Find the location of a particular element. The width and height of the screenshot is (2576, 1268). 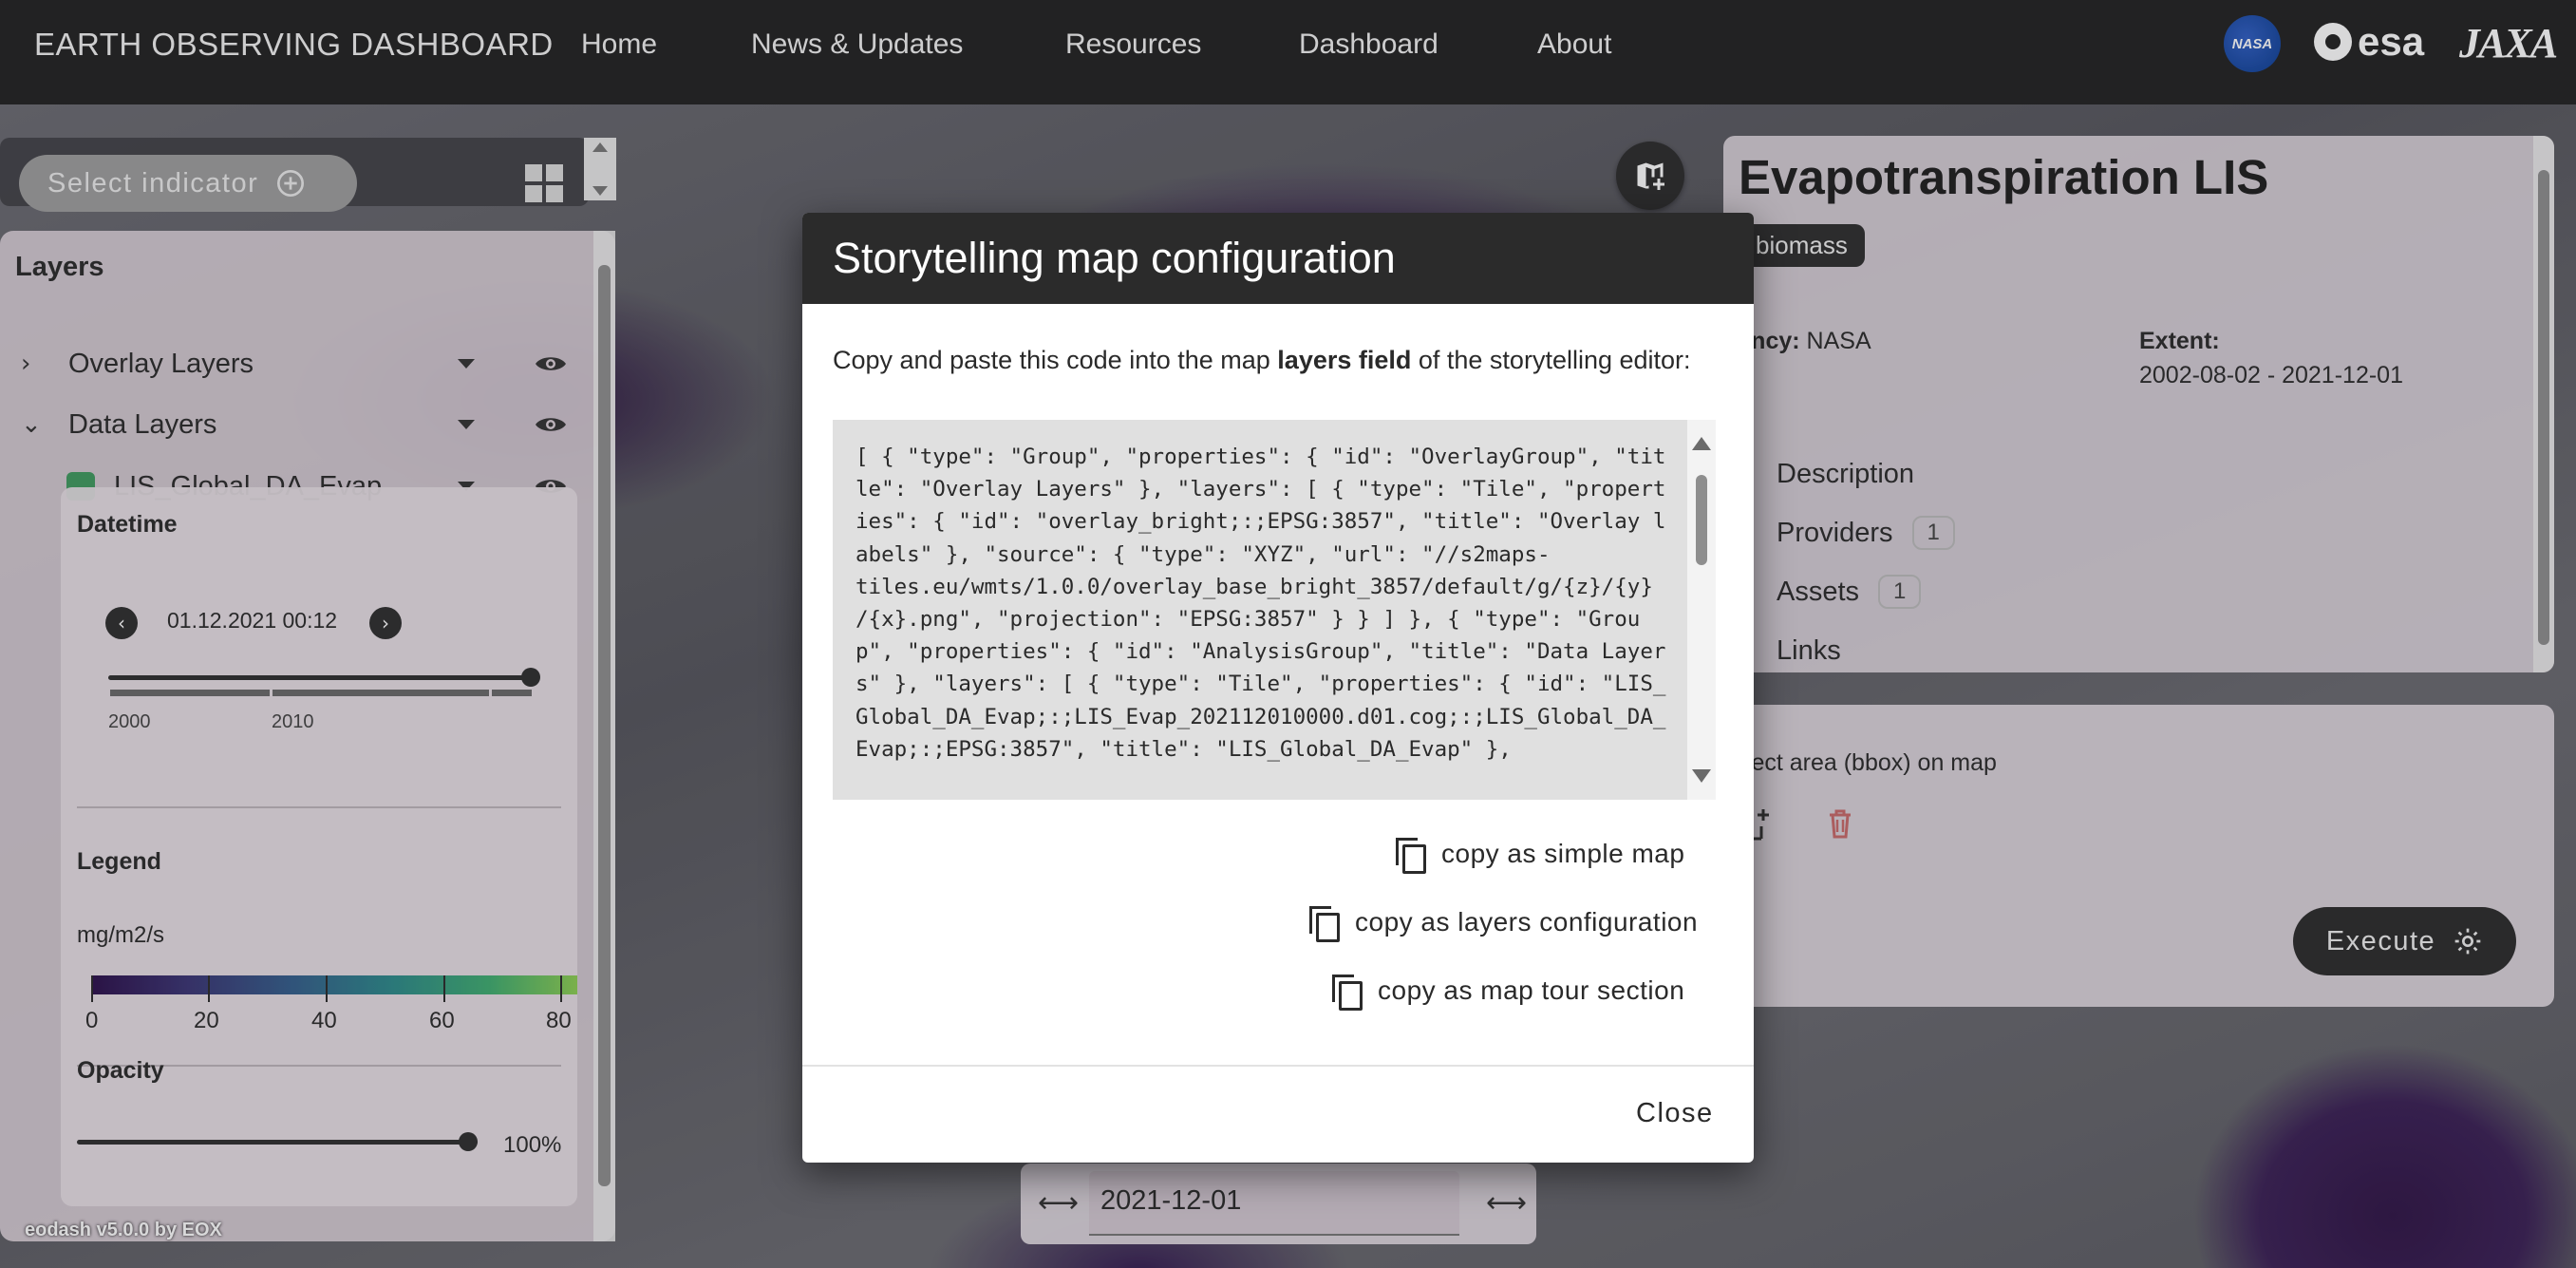

scrollbar-thumb is located at coordinates (1701, 520).